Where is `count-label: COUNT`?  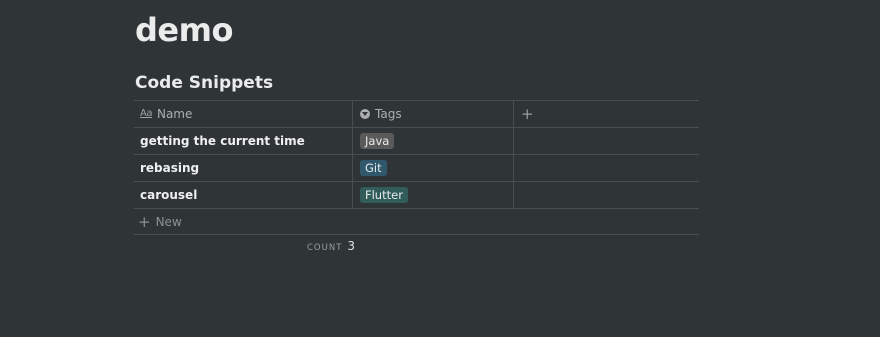
count-label: COUNT is located at coordinates (325, 248).